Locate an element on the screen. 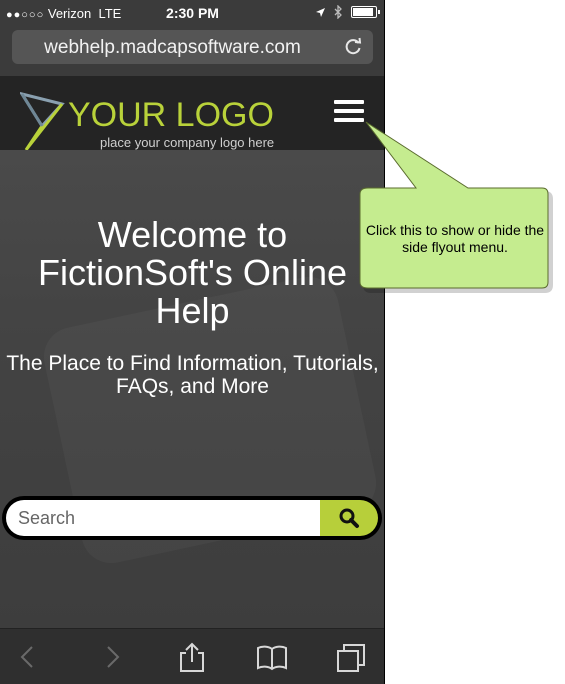 This screenshot has width=565, height=684. search-button is located at coordinates (349, 518).